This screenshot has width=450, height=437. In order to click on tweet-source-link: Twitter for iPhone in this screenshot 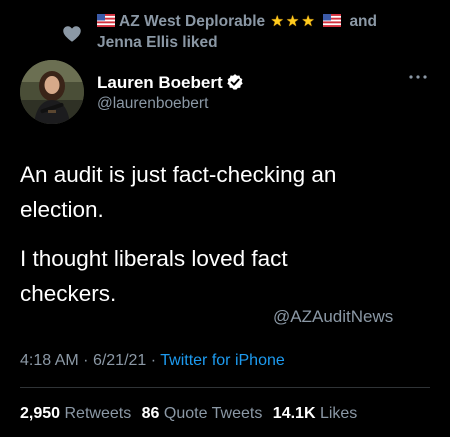, I will do `click(222, 360)`.